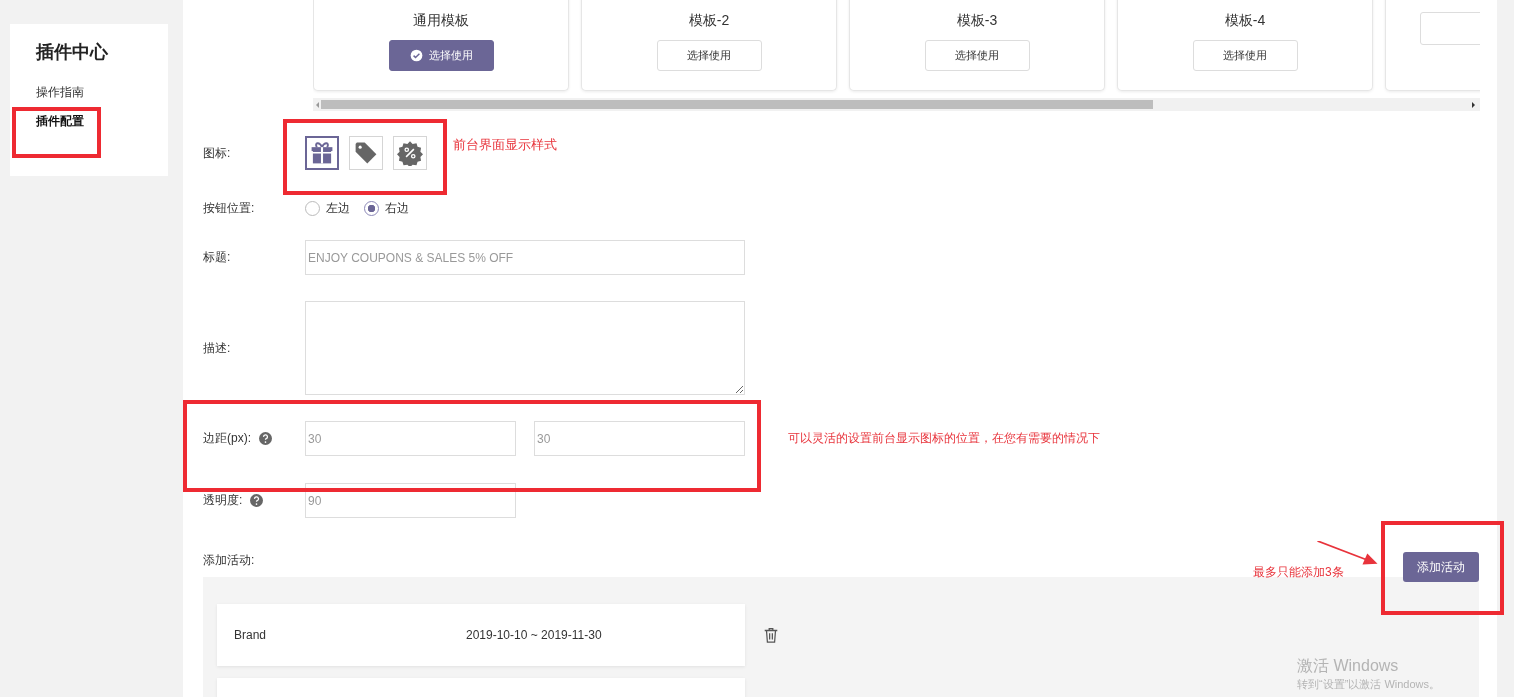 Image resolution: width=1514 pixels, height=697 pixels. Describe the element at coordinates (1348, 666) in the screenshot. I see `activation-title: 激活 Windows` at that location.